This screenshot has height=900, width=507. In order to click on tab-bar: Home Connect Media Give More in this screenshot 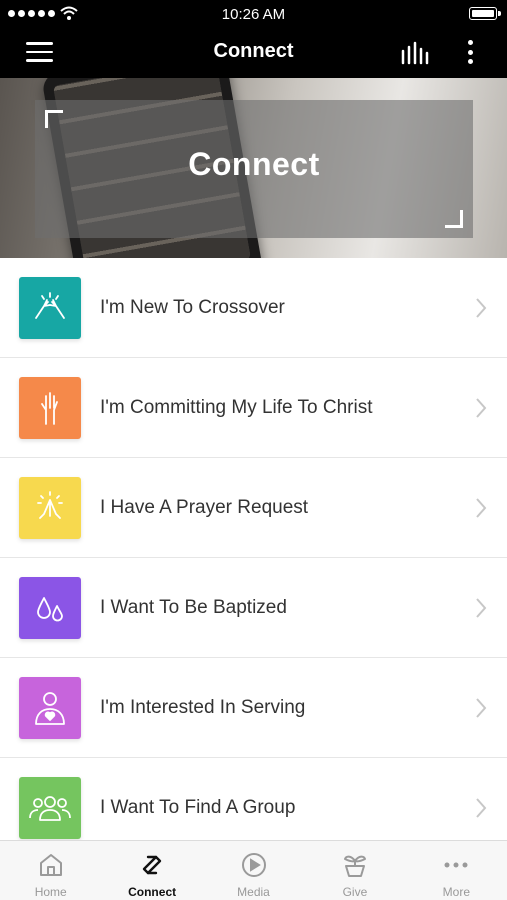, I will do `click(253, 870)`.